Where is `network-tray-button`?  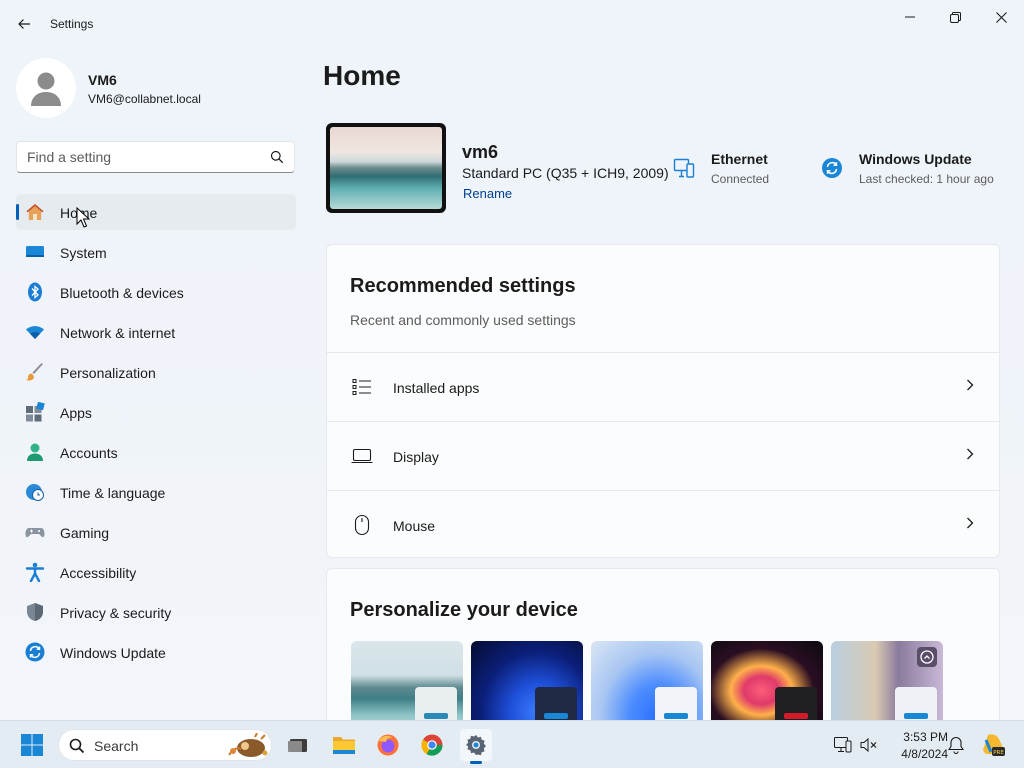
network-tray-button is located at coordinates (843, 745).